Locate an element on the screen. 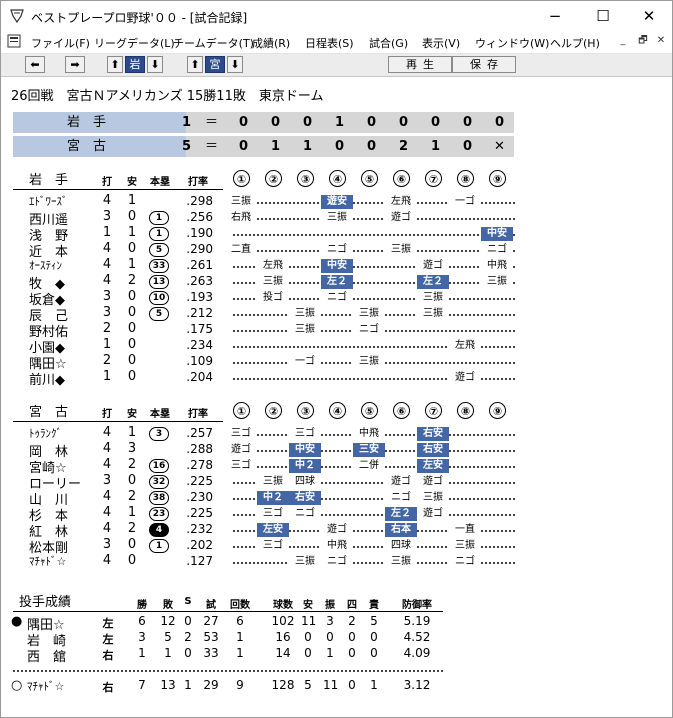 Image resolution: width=673 pixels, height=718 pixels. at-bat-result: 遊ゴ is located at coordinates (401, 218).